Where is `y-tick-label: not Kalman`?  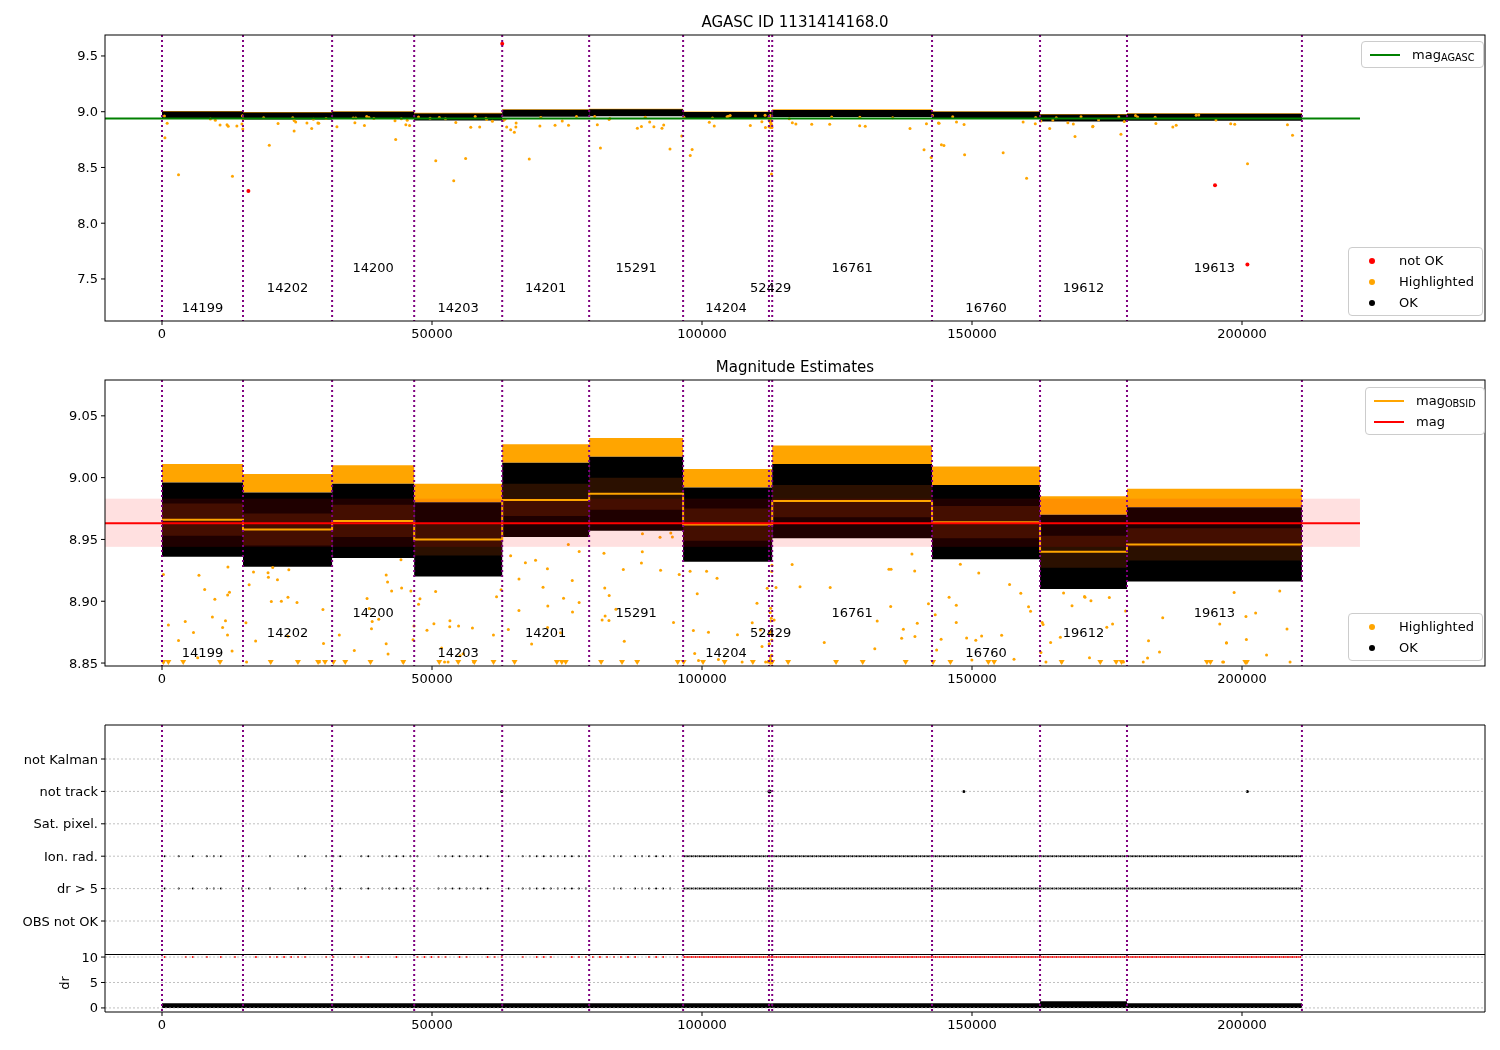 y-tick-label: not Kalman is located at coordinates (60, 759).